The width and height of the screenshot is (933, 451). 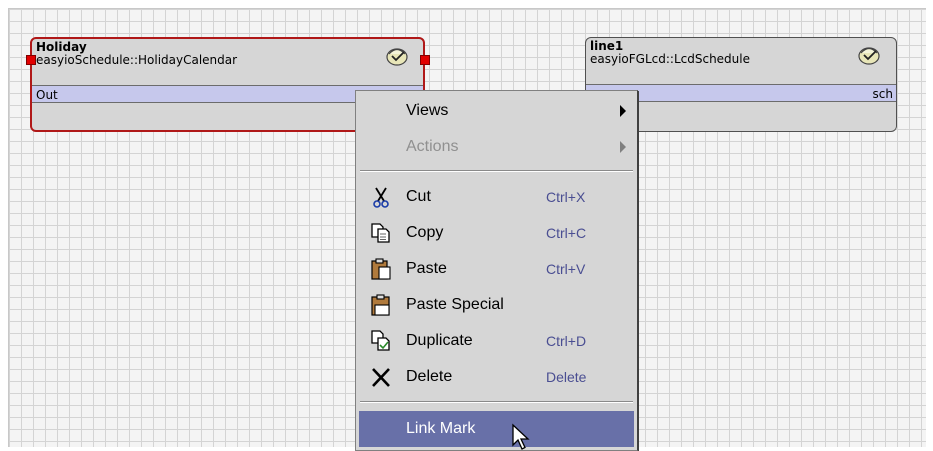 What do you see at coordinates (47, 95) in the screenshot?
I see `slot-label: Out` at bounding box center [47, 95].